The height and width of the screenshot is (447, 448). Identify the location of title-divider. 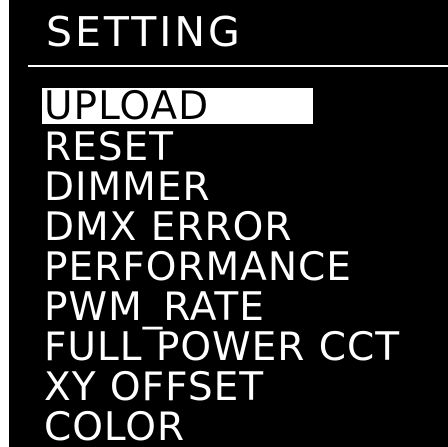
(238, 66).